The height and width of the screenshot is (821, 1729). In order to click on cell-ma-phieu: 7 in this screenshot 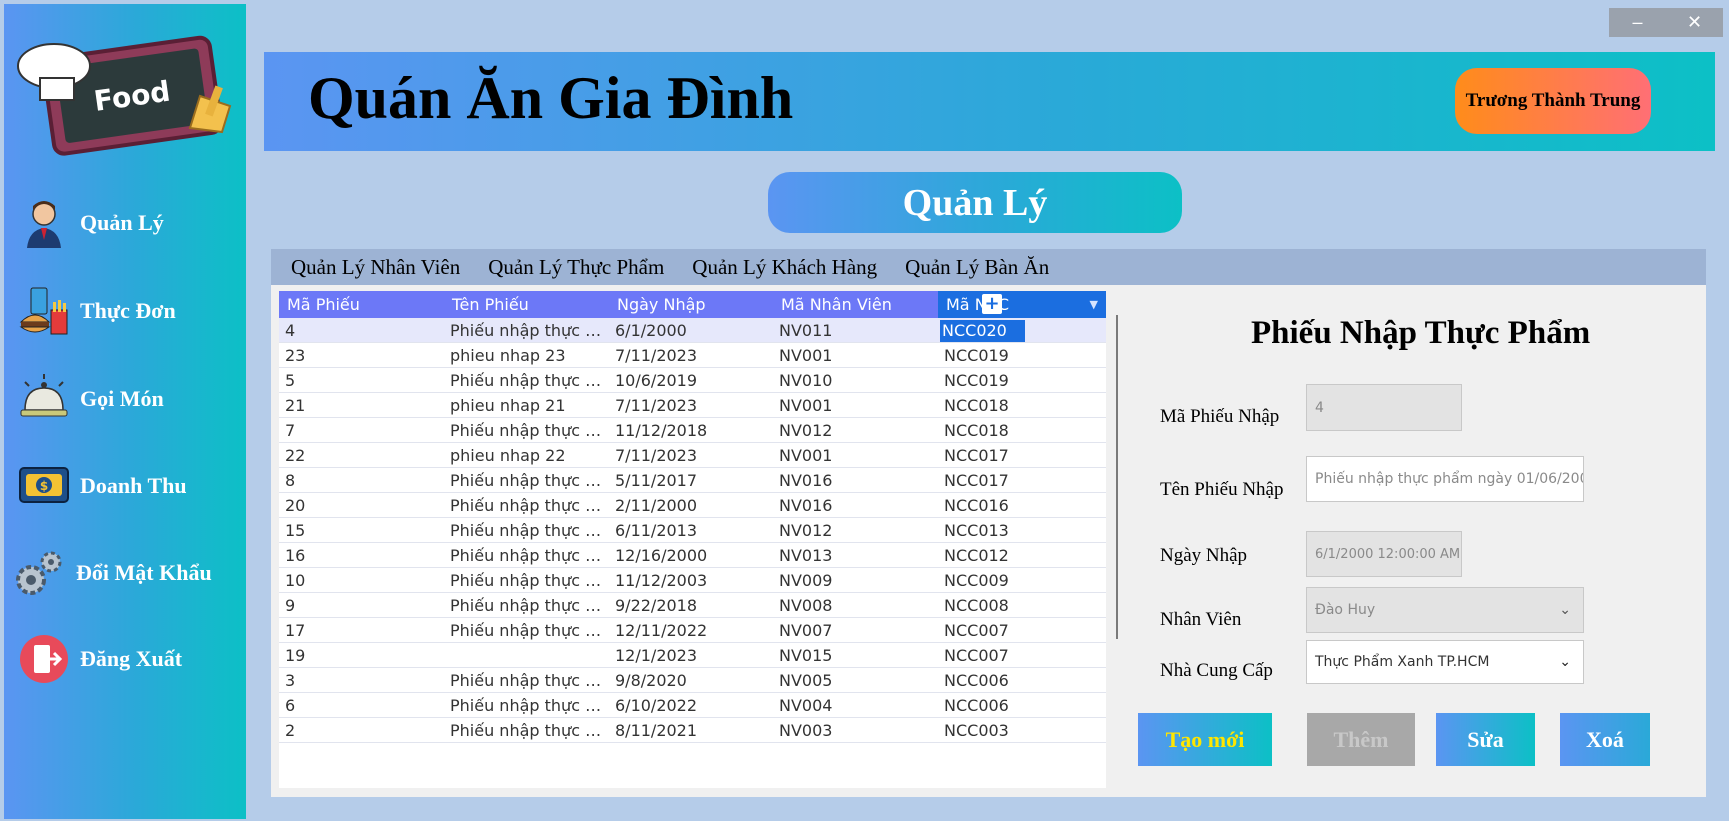, I will do `click(361, 430)`.